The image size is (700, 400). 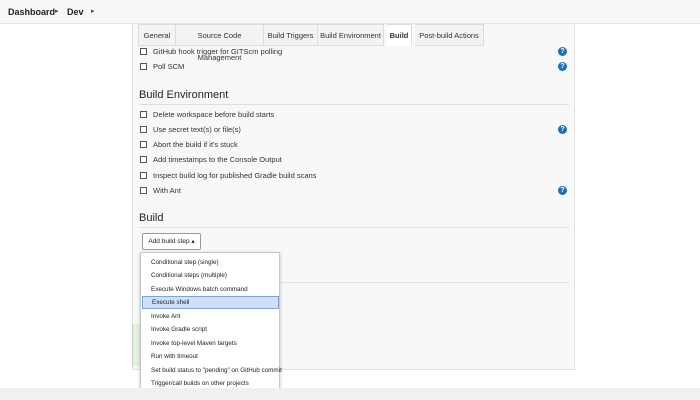 What do you see at coordinates (210, 302) in the screenshot?
I see `menu-item-execute-shell: Execute shell` at bounding box center [210, 302].